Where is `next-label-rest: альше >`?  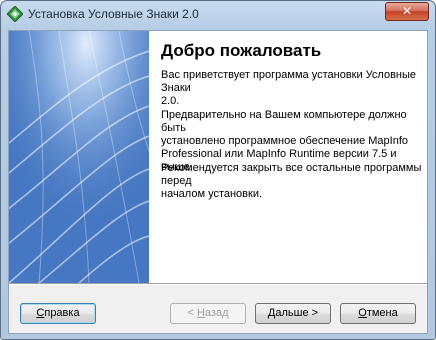 next-label-rest: альше > is located at coordinates (297, 313).